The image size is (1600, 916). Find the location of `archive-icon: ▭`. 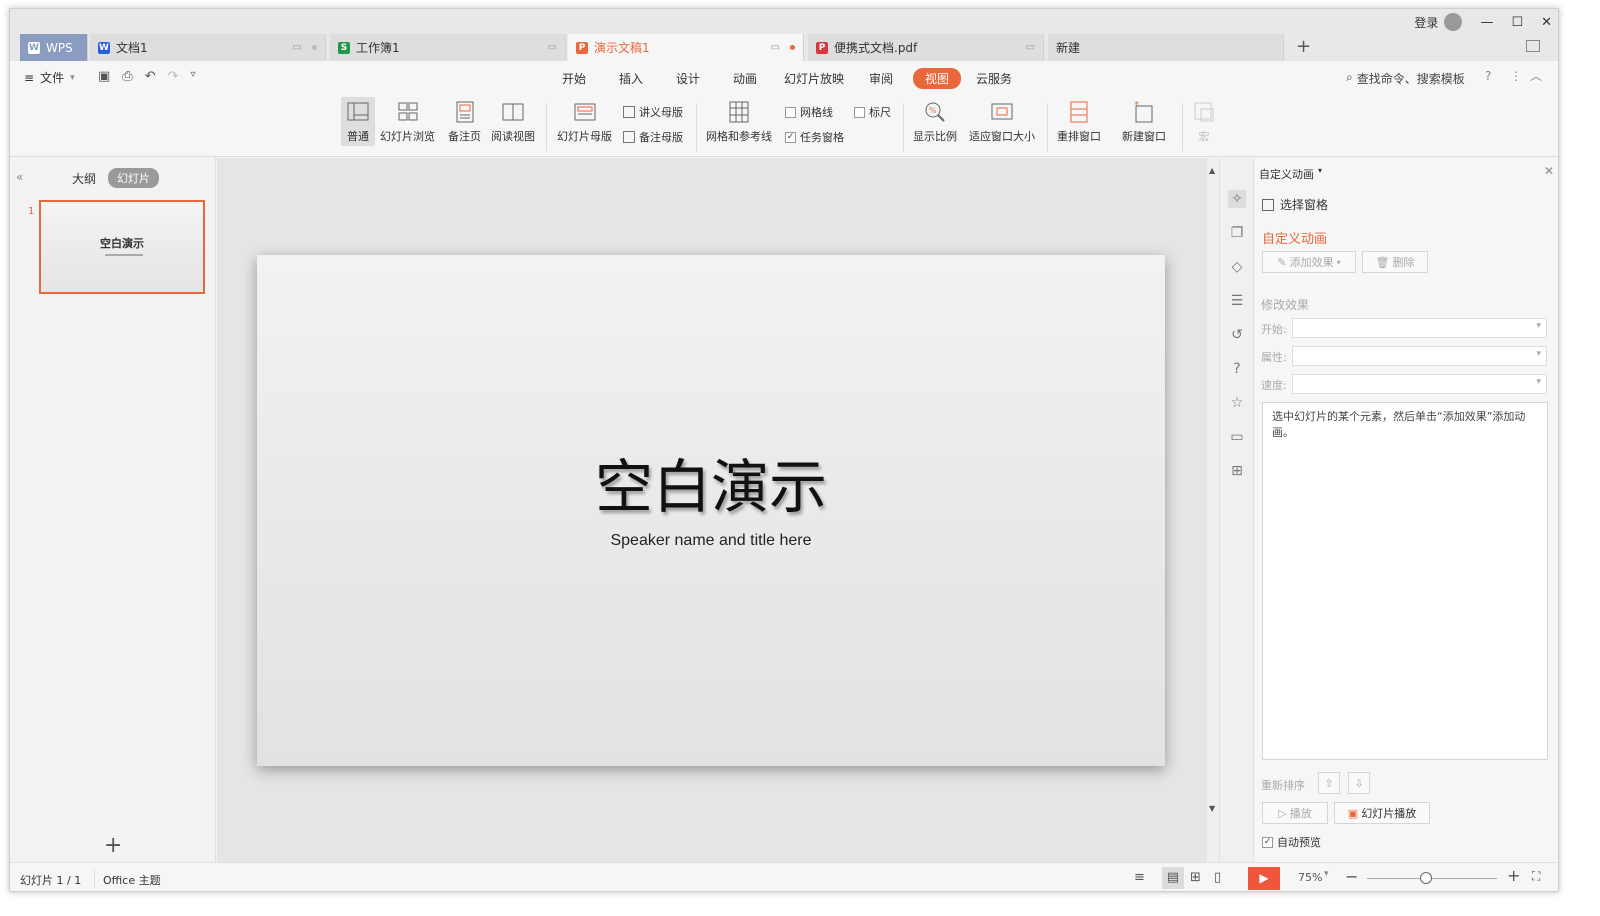

archive-icon: ▭ is located at coordinates (1237, 437).